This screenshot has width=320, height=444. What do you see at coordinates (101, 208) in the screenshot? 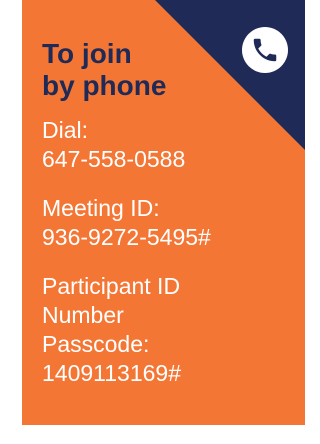
I see `meeting-id-label: Meeting ID:` at bounding box center [101, 208].